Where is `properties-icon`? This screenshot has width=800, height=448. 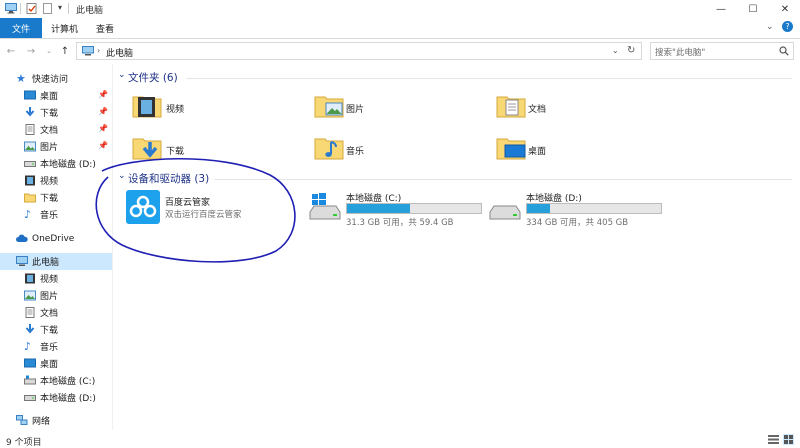 properties-icon is located at coordinates (32, 8).